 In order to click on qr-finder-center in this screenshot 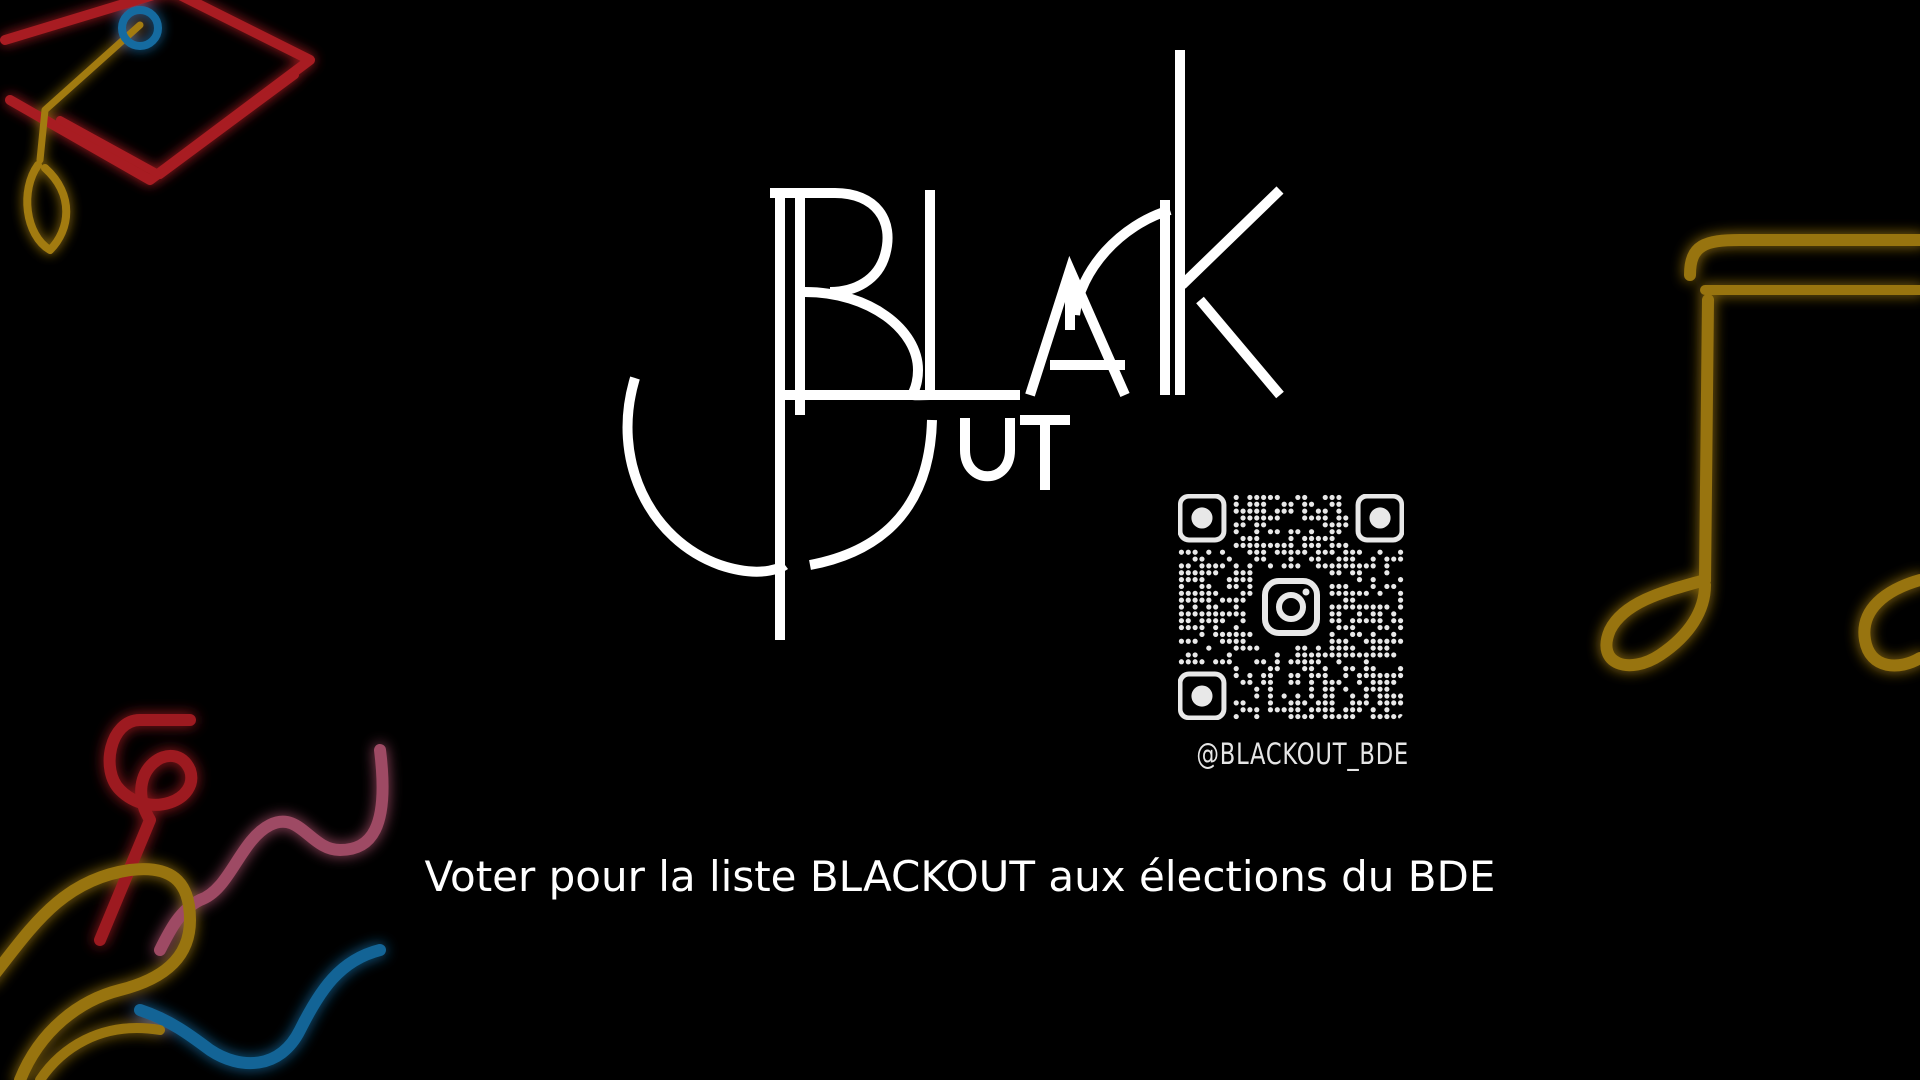, I will do `click(1380, 518)`.